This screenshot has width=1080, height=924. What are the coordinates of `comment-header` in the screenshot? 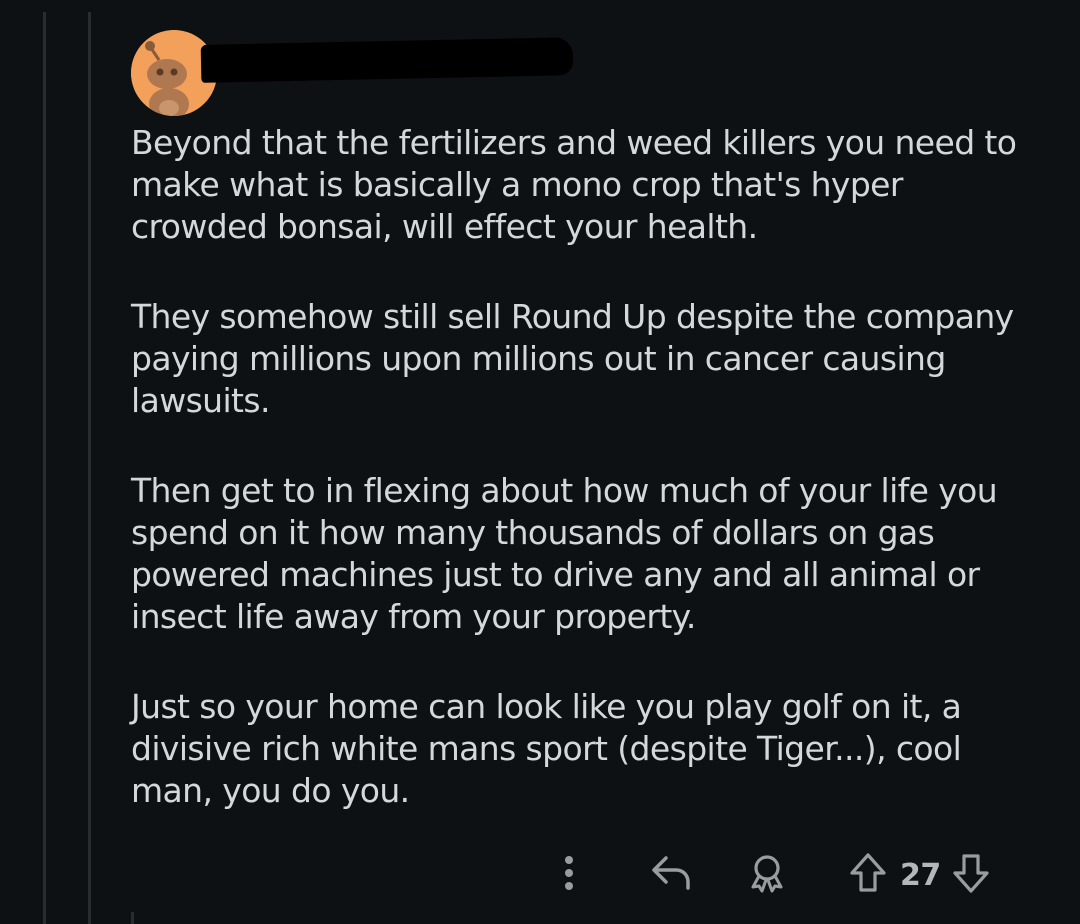 It's located at (591, 73).